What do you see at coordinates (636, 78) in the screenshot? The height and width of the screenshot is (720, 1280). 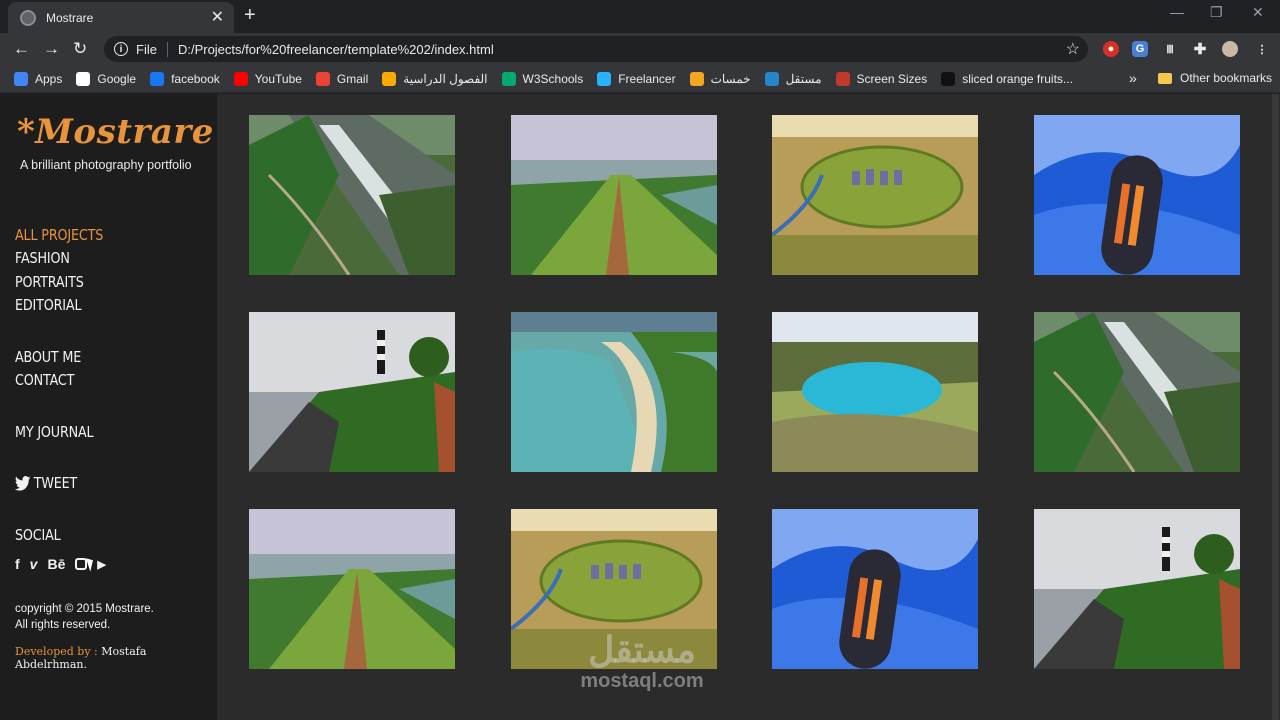 I see `bookmark-item: Freelancer` at bounding box center [636, 78].